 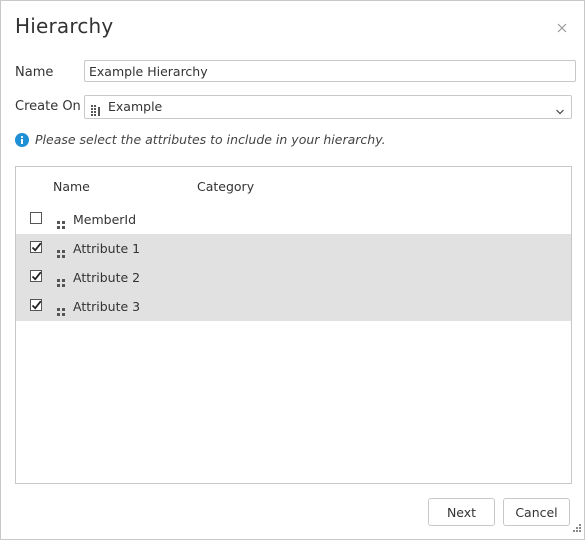 I want to click on grid-icon, so click(x=96, y=110).